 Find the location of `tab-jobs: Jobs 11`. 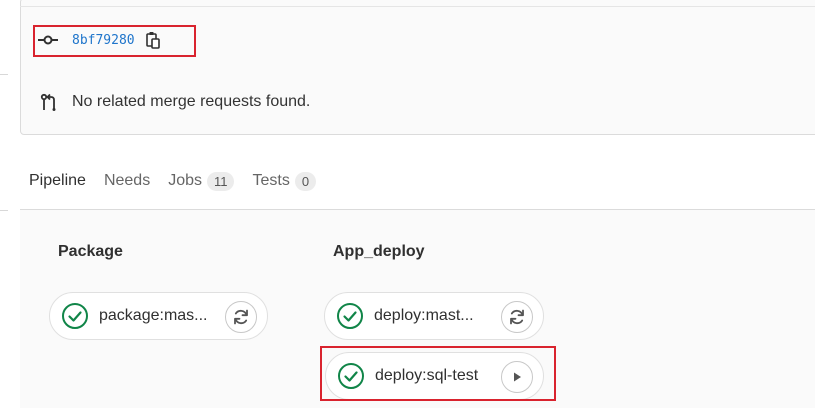

tab-jobs: Jobs 11 is located at coordinates (201, 187).